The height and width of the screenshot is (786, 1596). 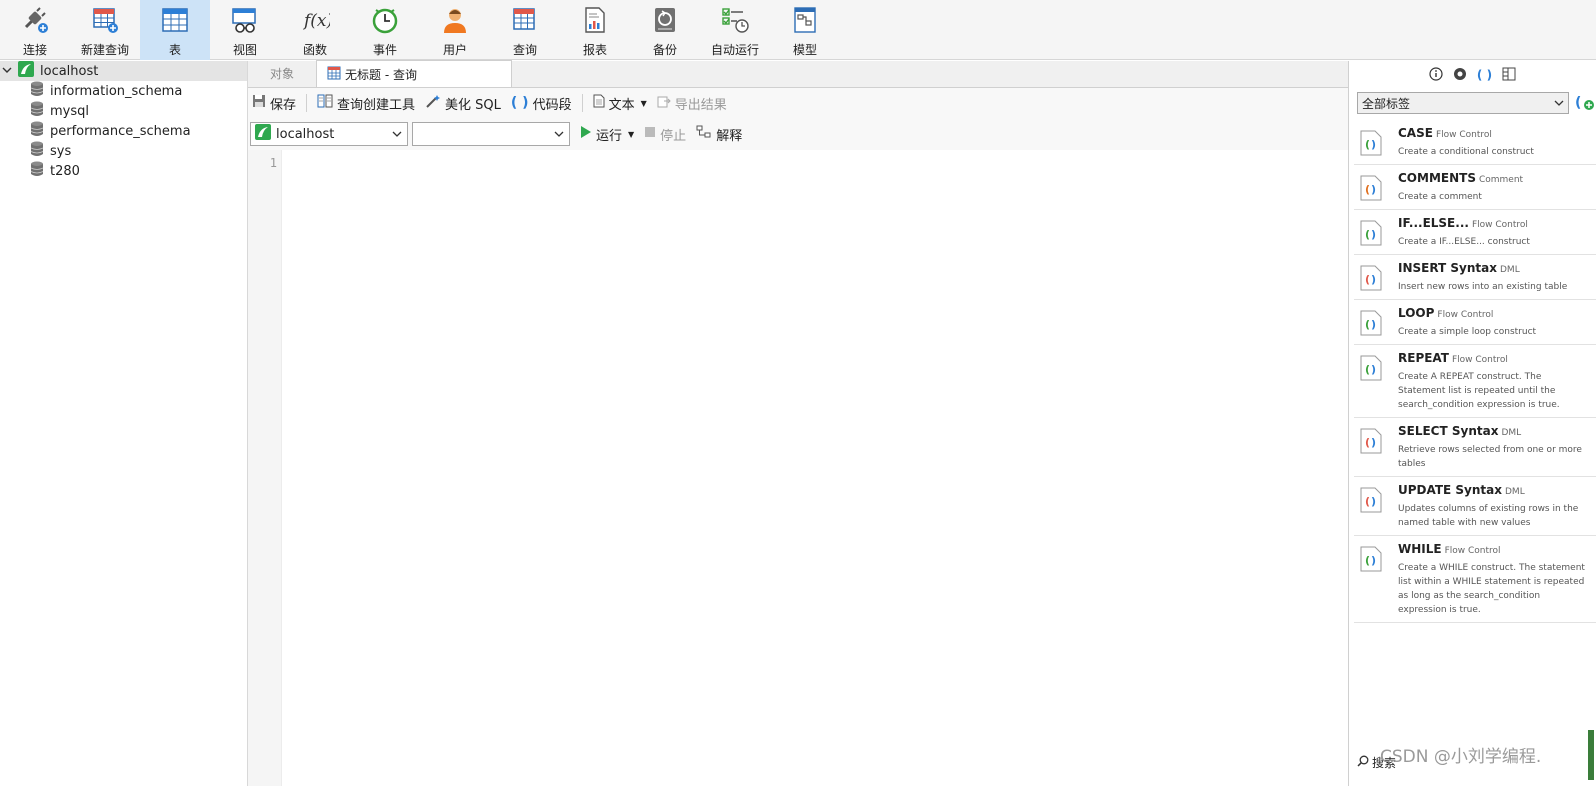 What do you see at coordinates (798, 74) in the screenshot?
I see `tab-bar: 对象 无标题 - 查询` at bounding box center [798, 74].